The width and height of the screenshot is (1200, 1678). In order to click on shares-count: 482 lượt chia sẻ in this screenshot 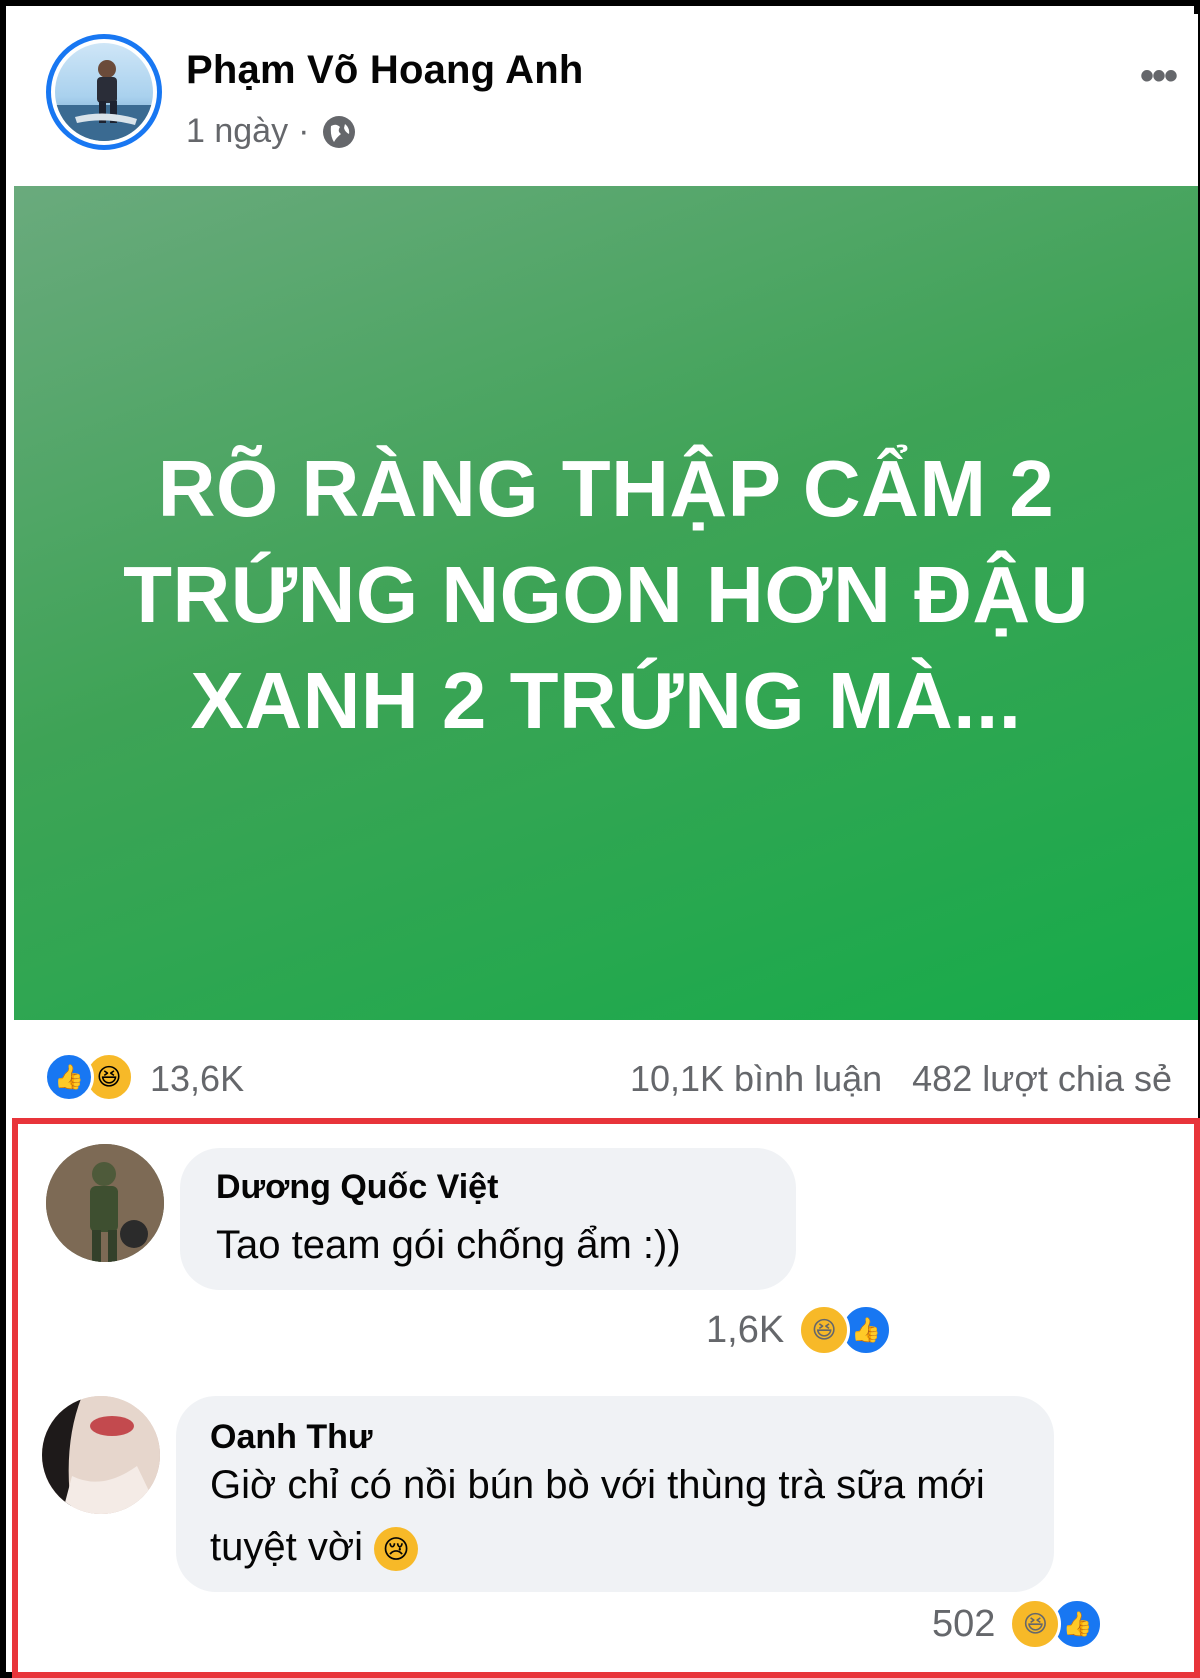, I will do `click(1042, 1079)`.